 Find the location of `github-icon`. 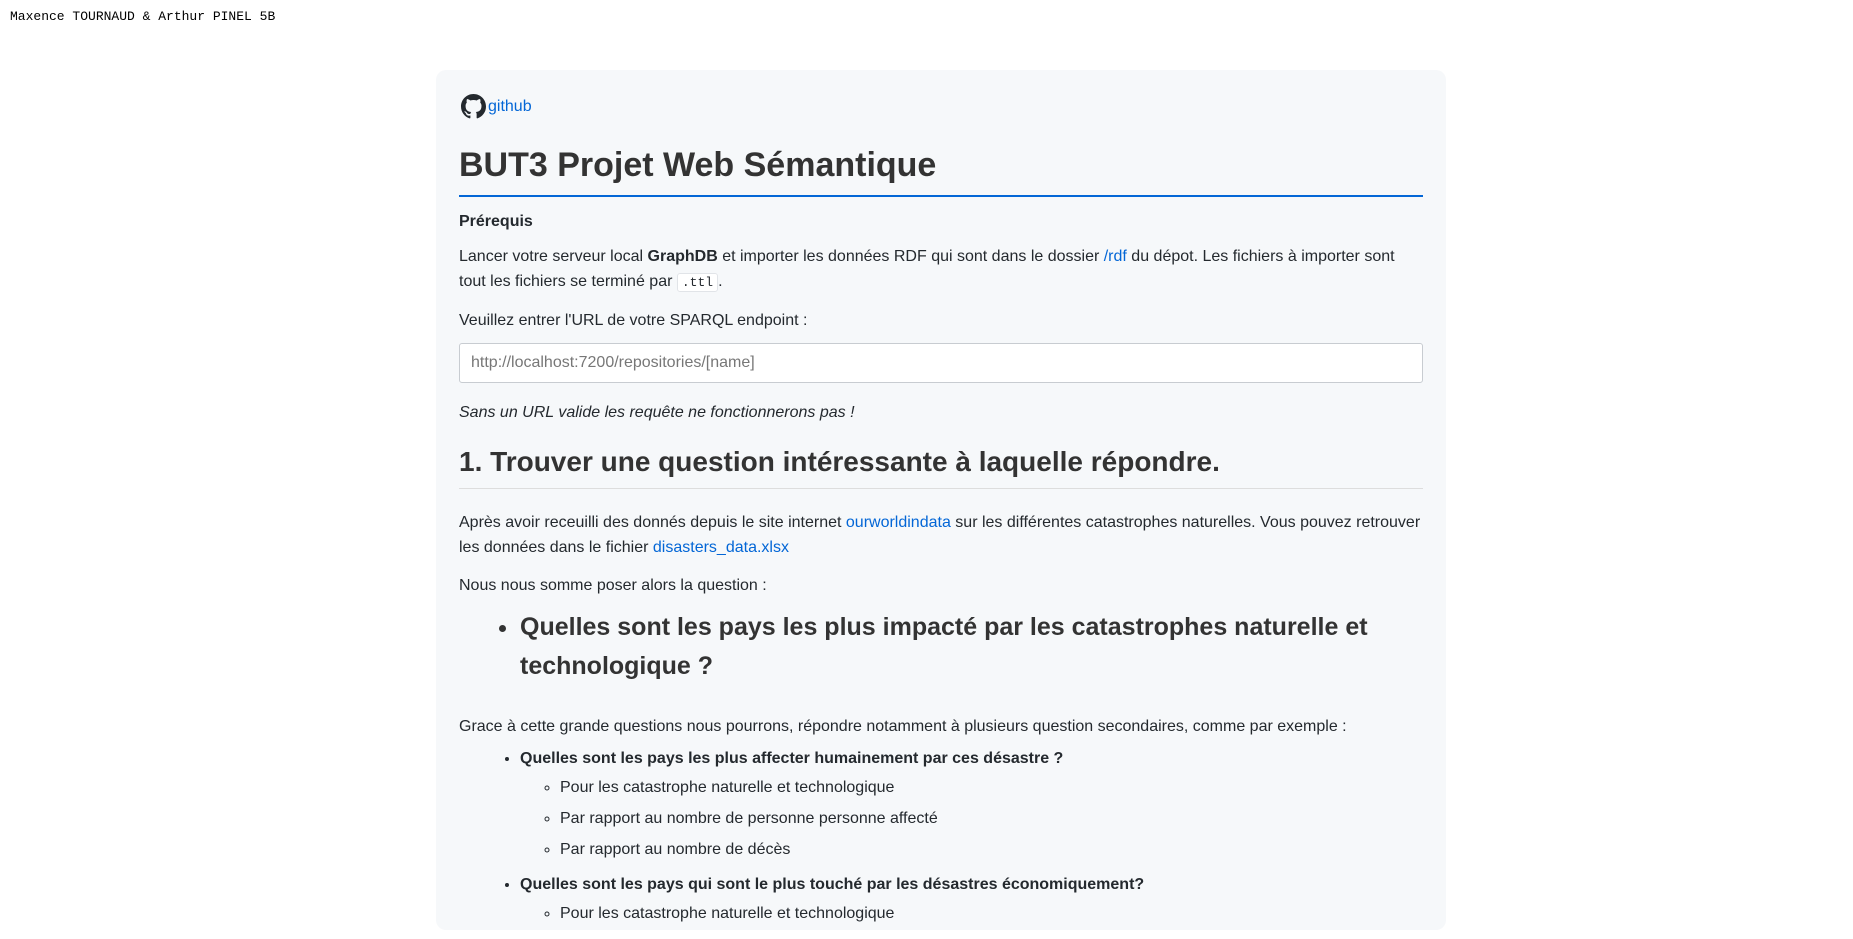

github-icon is located at coordinates (473, 106).